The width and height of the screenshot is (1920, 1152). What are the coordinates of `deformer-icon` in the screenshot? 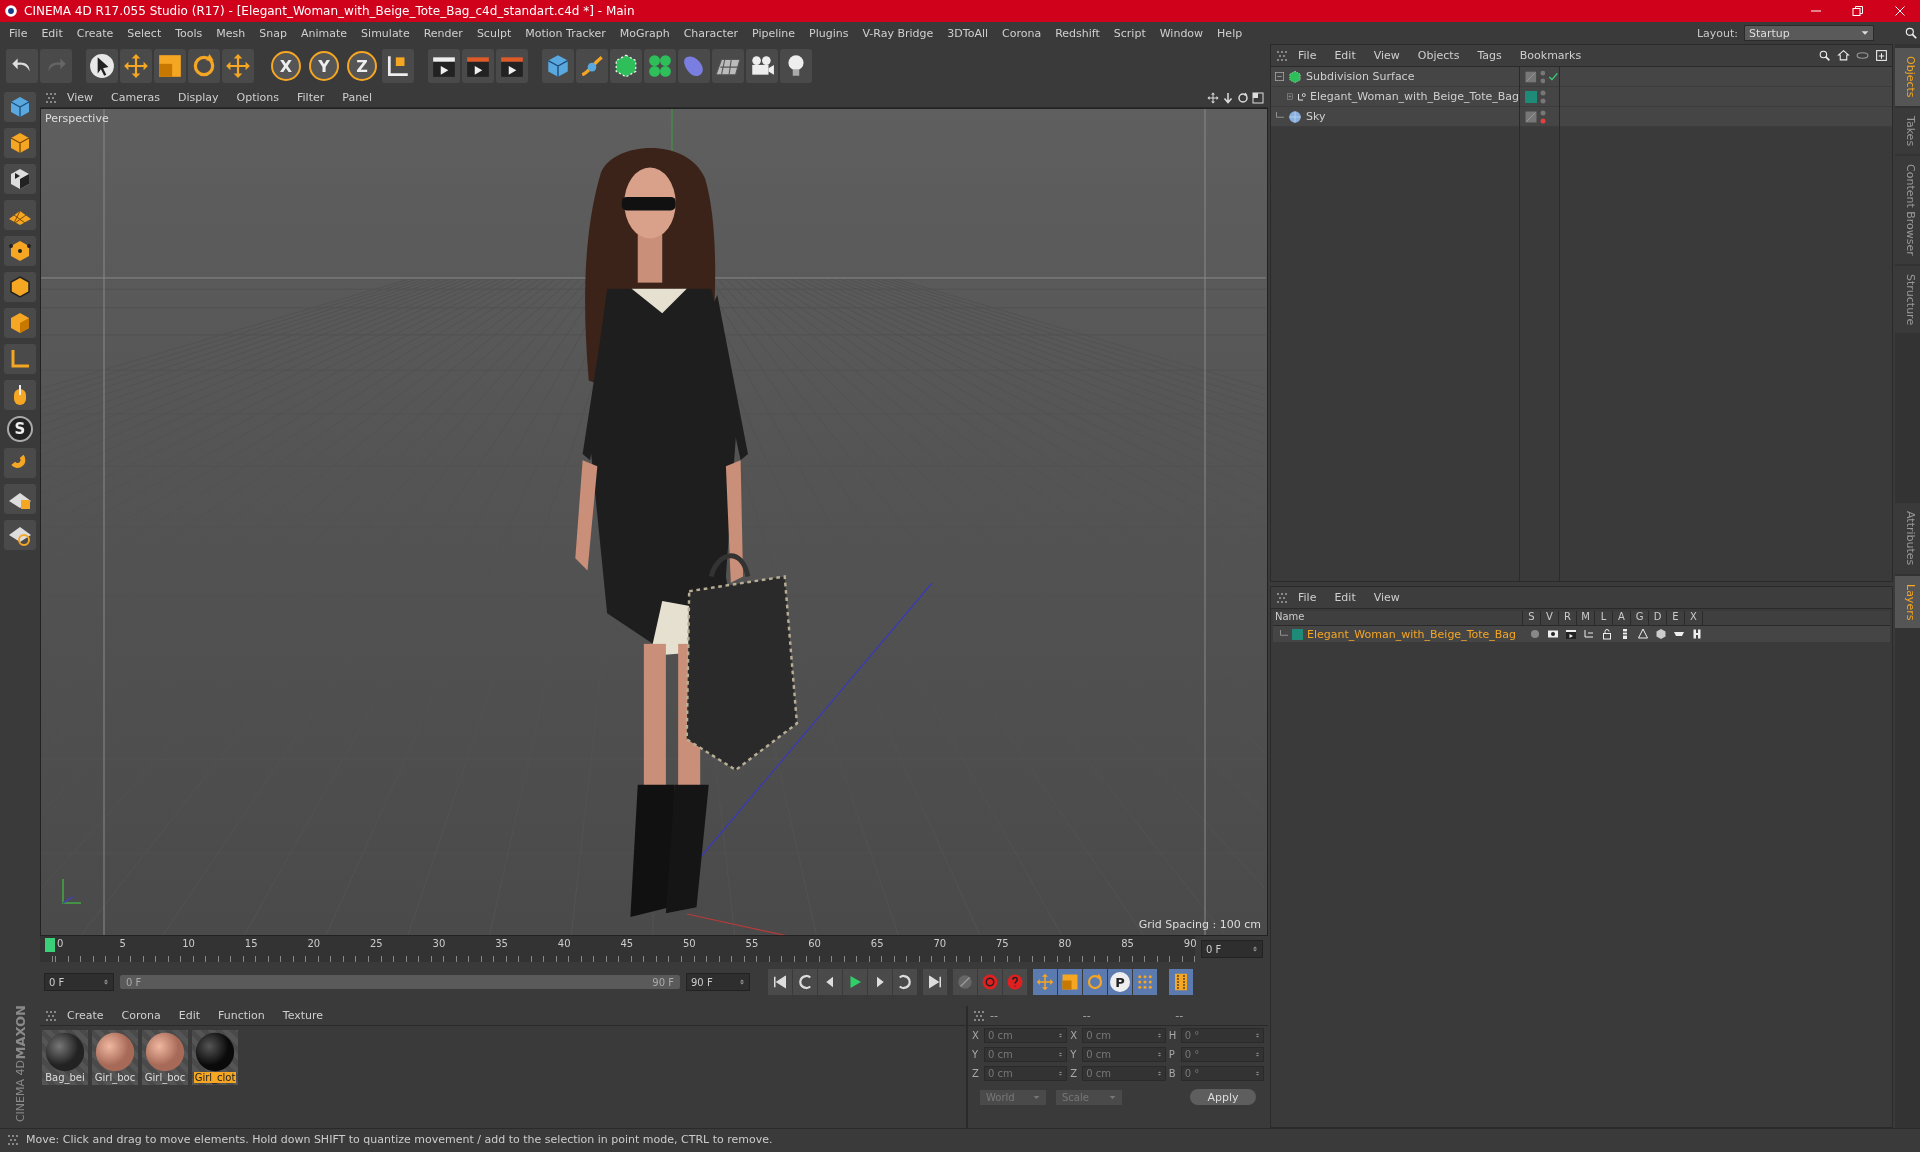 It's located at (1661, 634).